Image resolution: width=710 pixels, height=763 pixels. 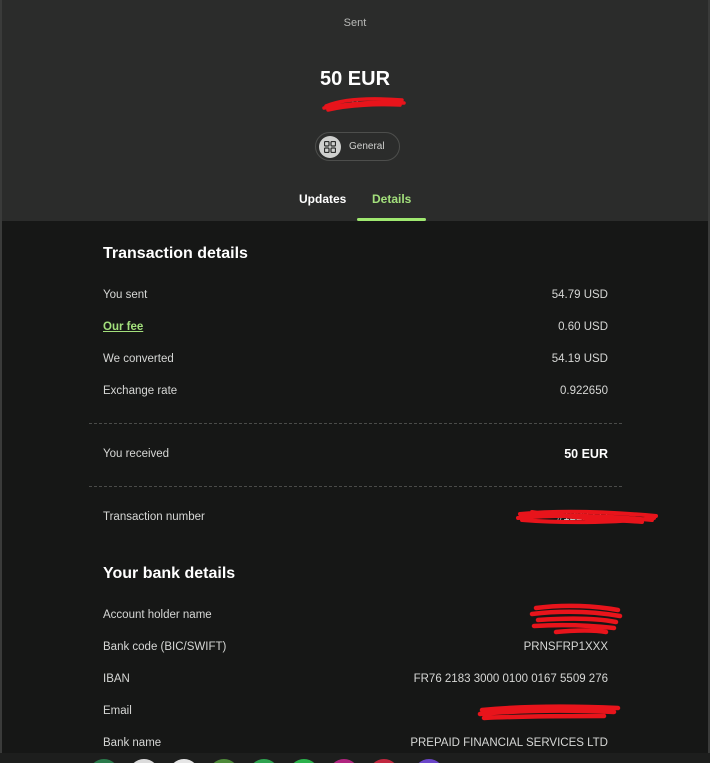 I want to click on taskbar, so click(x=355, y=758).